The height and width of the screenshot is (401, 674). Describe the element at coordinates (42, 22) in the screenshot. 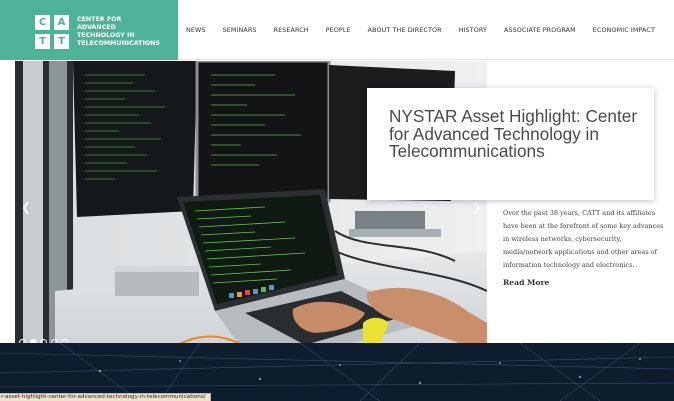

I see `logo-letter: C` at that location.